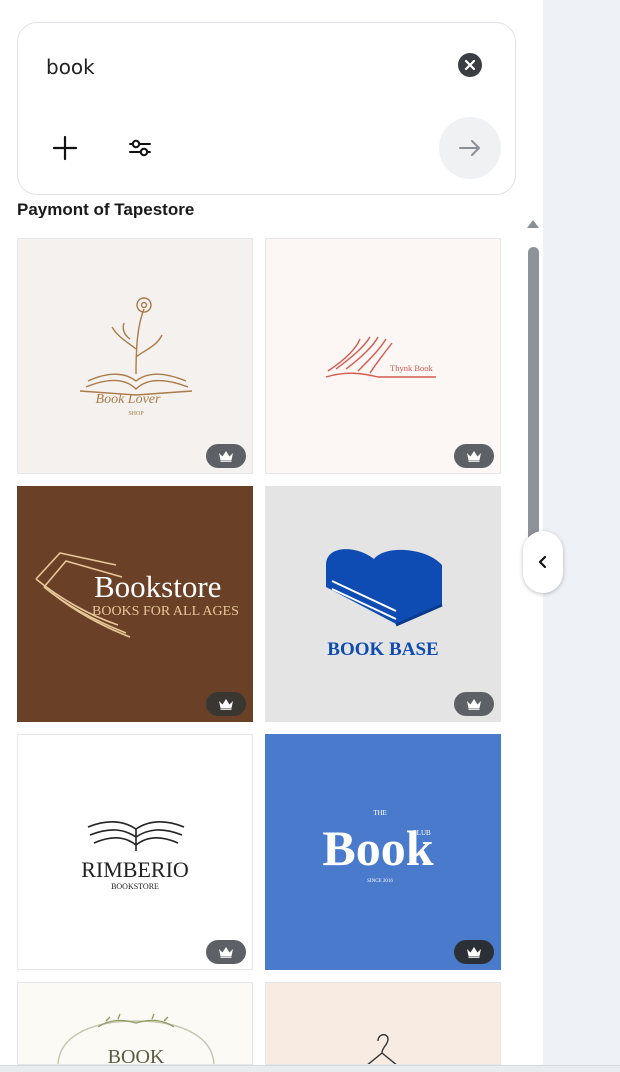 The image size is (620, 1072). I want to click on tile-title: Book Lover, so click(128, 399).